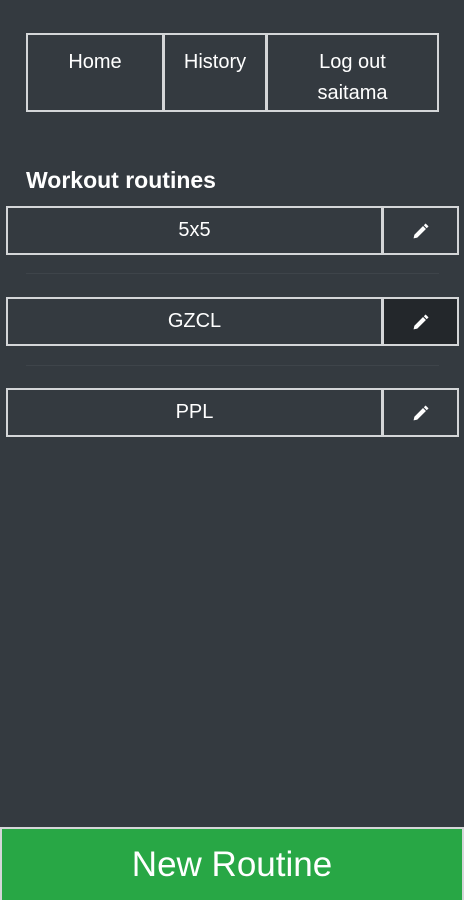 Image resolution: width=464 pixels, height=900 pixels. I want to click on new-routine-label: New Routine, so click(232, 864).